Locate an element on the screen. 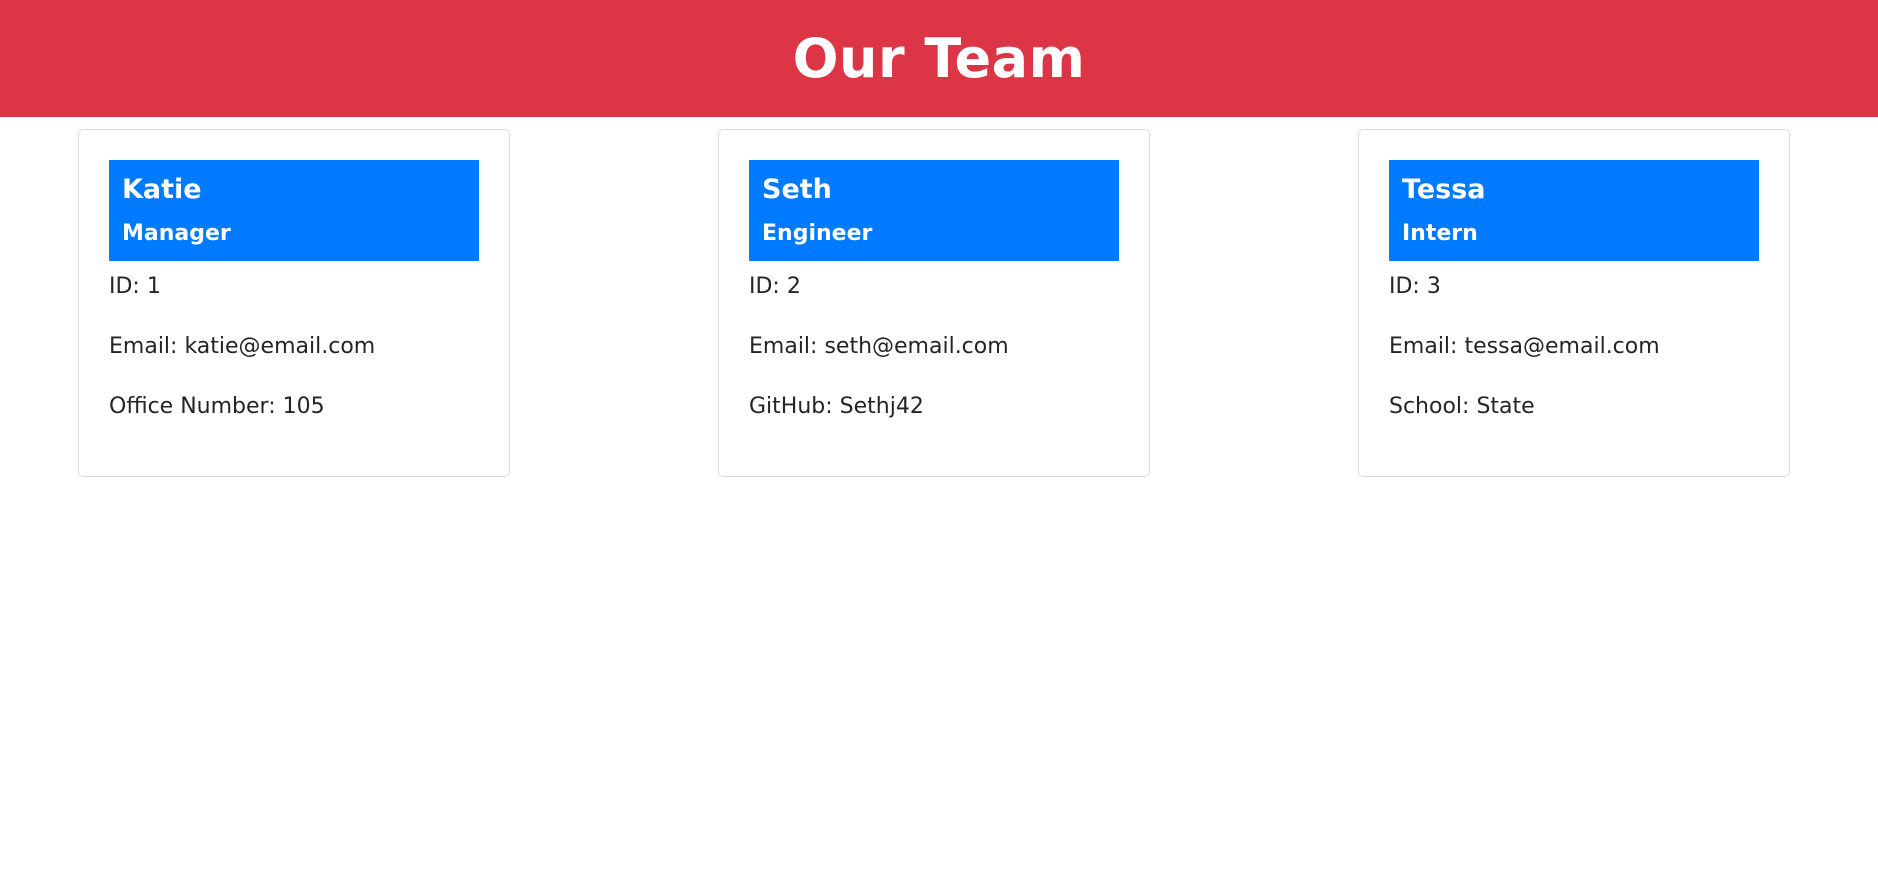 This screenshot has width=1878, height=871. employee-email: Email: katie@email.com is located at coordinates (242, 347).